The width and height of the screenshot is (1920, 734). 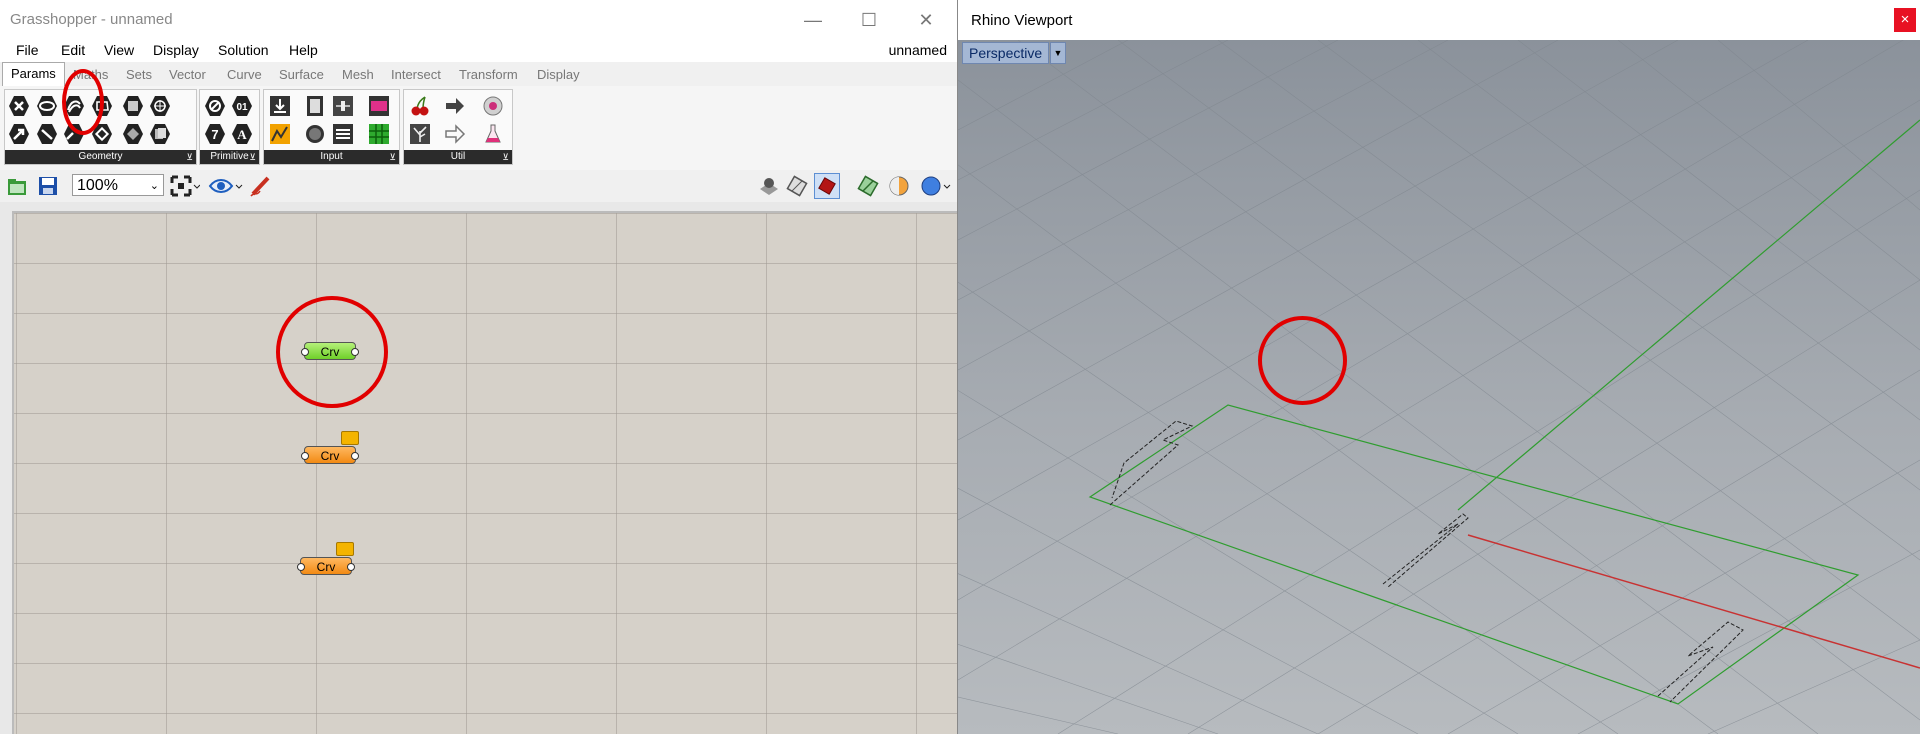 I want to click on input-group: Input, so click(x=331, y=127).